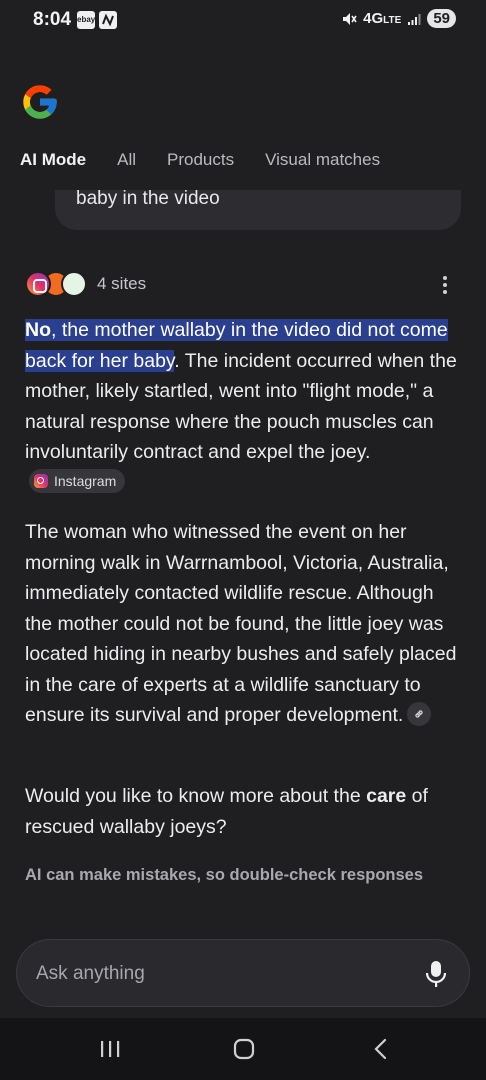  What do you see at coordinates (200, 160) in the screenshot?
I see `tab-products: Products` at bounding box center [200, 160].